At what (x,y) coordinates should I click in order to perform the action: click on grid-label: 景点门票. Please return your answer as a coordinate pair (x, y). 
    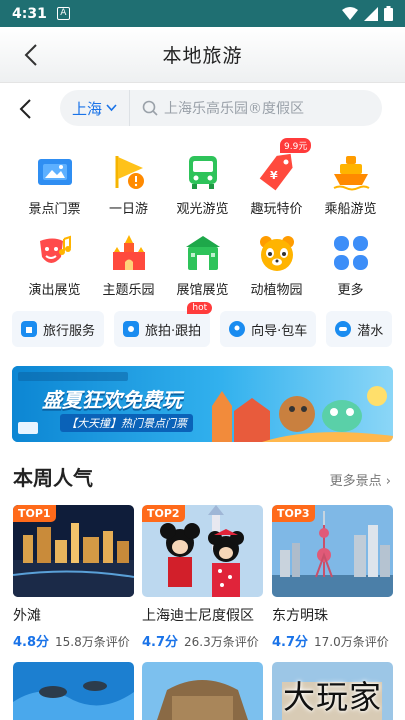
    Looking at the image, I should click on (54, 209).